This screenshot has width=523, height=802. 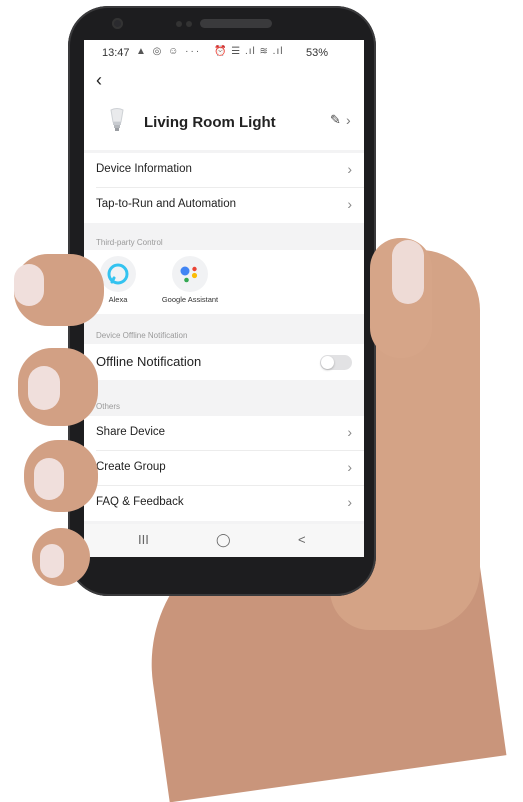 I want to click on alexa-icon, so click(x=118, y=274).